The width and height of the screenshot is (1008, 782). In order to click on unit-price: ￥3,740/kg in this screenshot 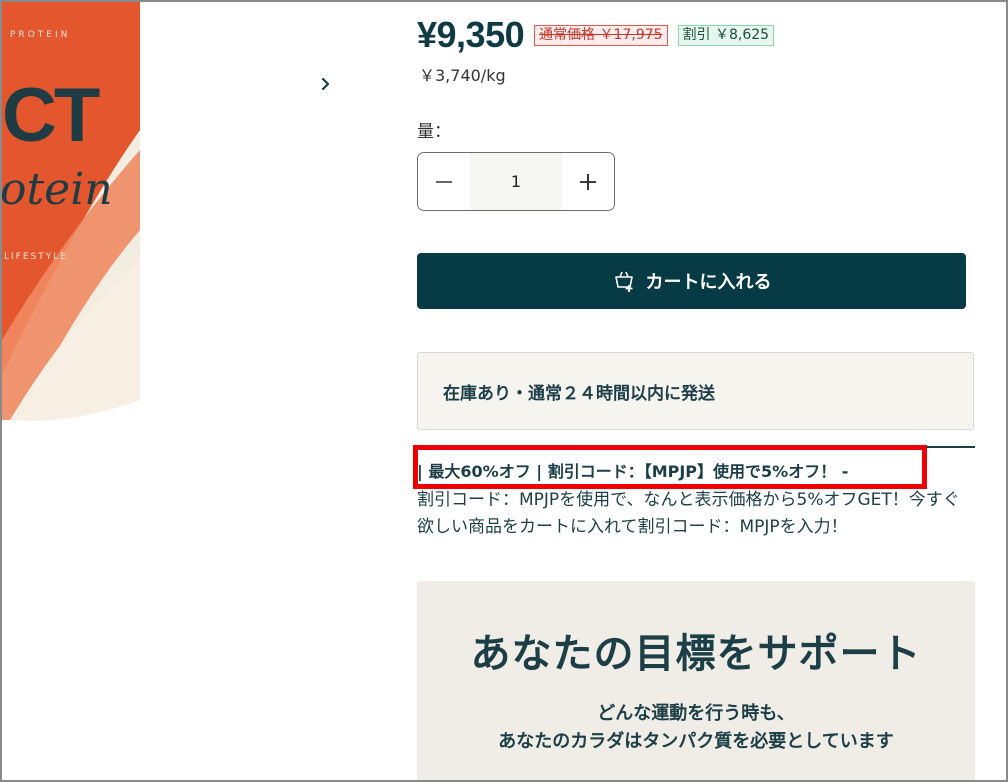, I will do `click(462, 75)`.